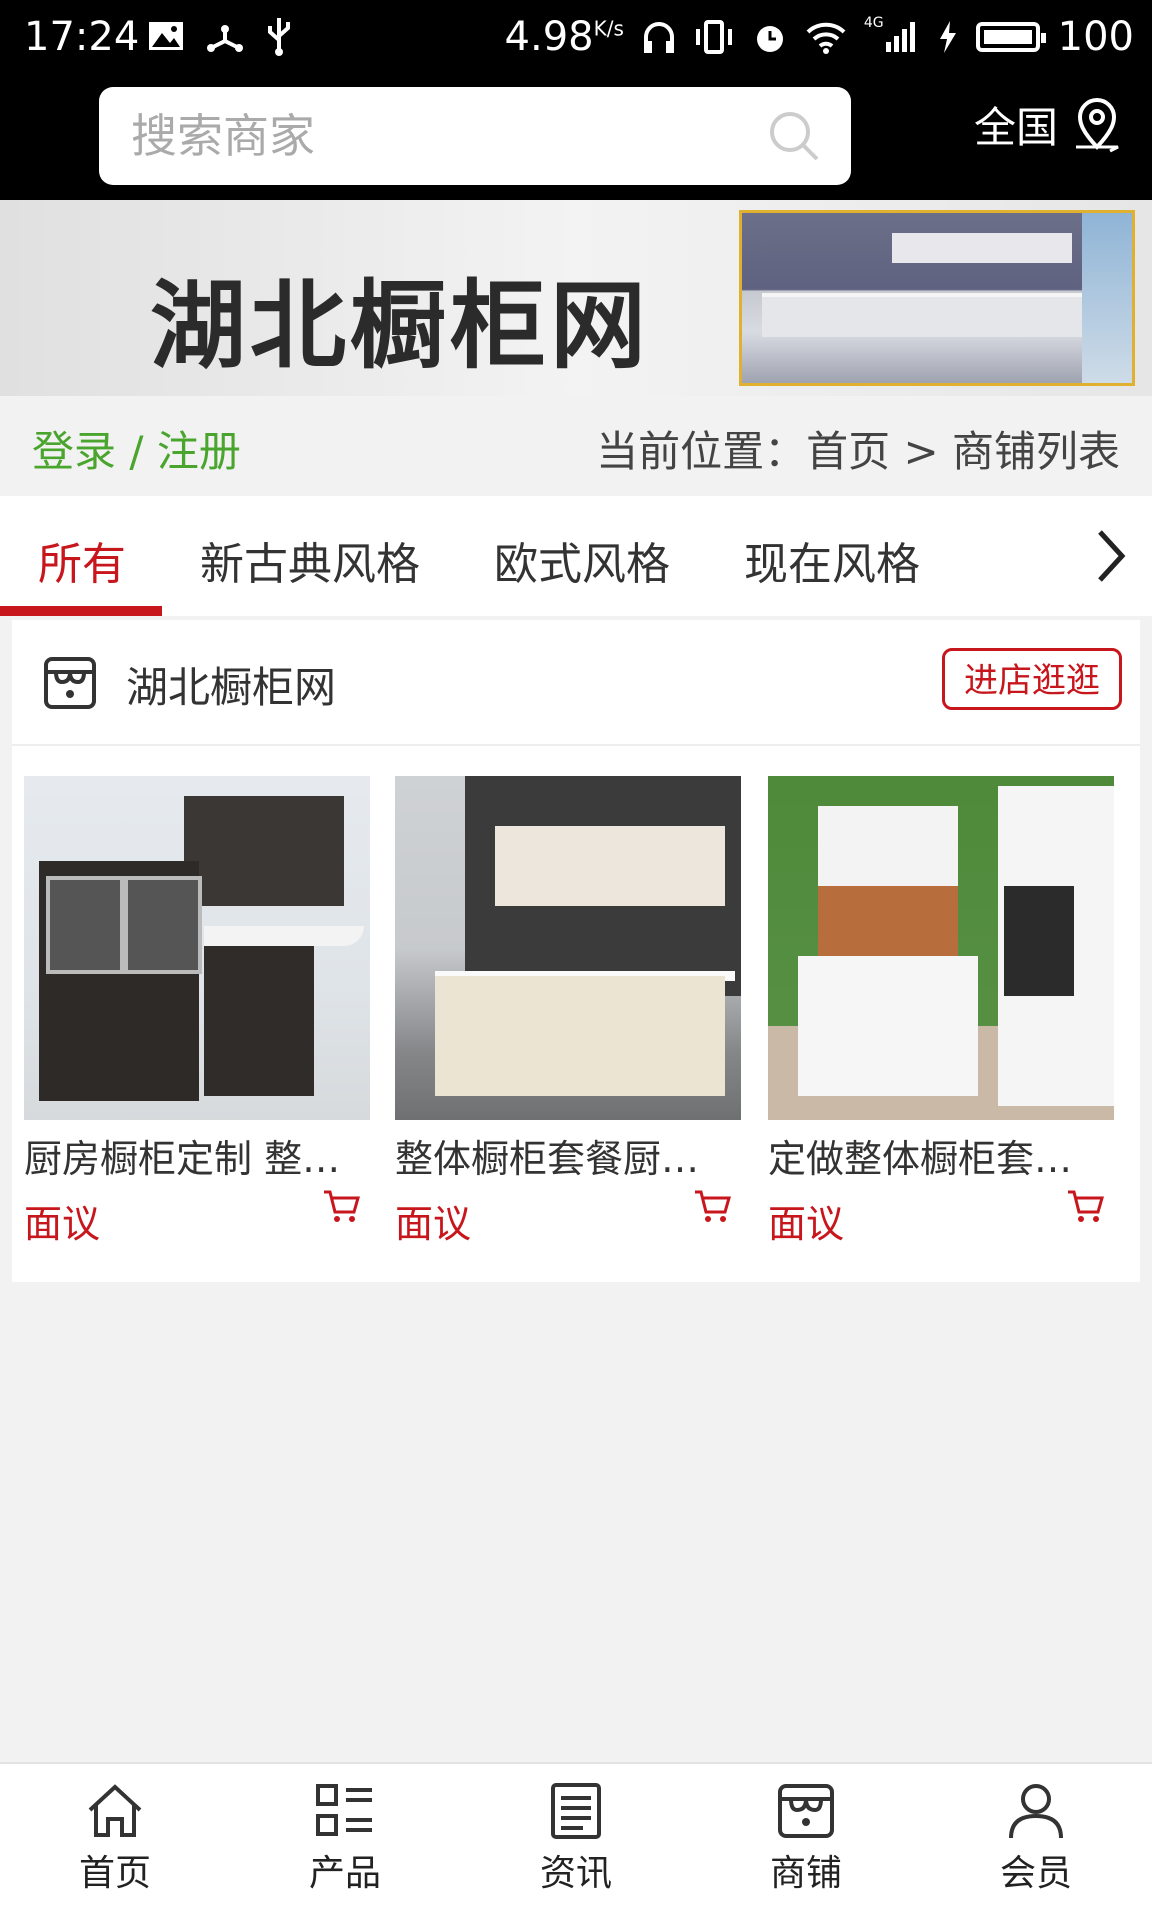 Image resolution: width=1152 pixels, height=1922 pixels. I want to click on tab-all: 所有, so click(82, 560).